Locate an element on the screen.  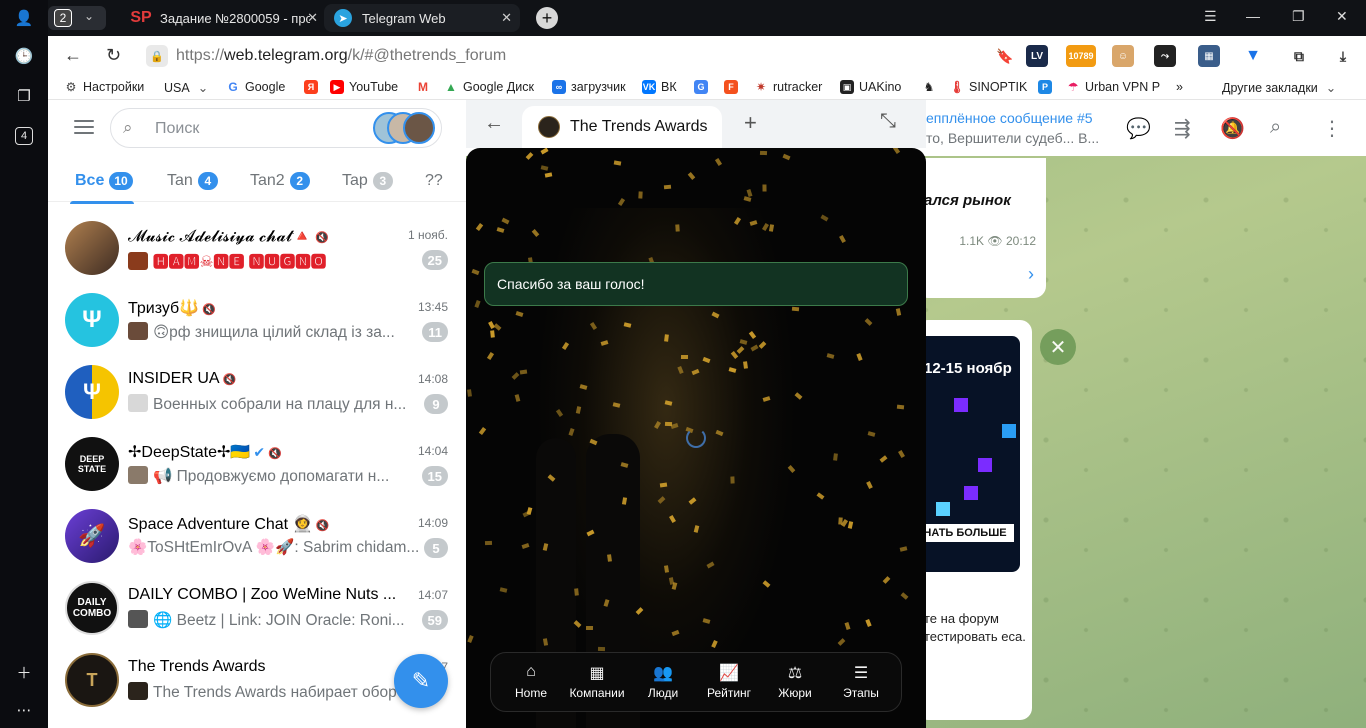
restore-icon: ❐ is located at coordinates (1298, 16).